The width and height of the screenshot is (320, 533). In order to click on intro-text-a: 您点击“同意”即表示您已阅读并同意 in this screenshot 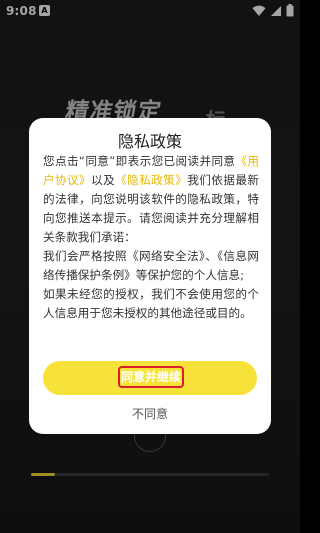, I will do `click(139, 161)`.